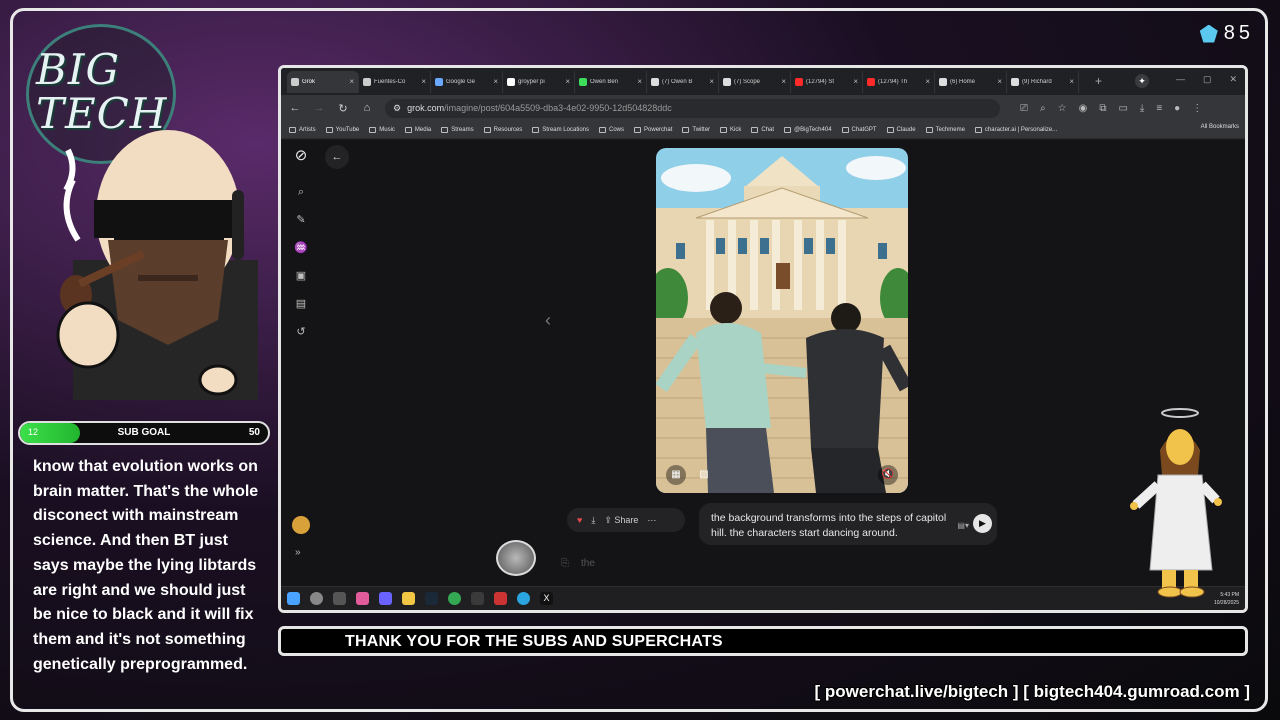 The width and height of the screenshot is (1280, 720). Describe the element at coordinates (1062, 108) in the screenshot. I see `bookmark-star-icon: ☆` at that location.